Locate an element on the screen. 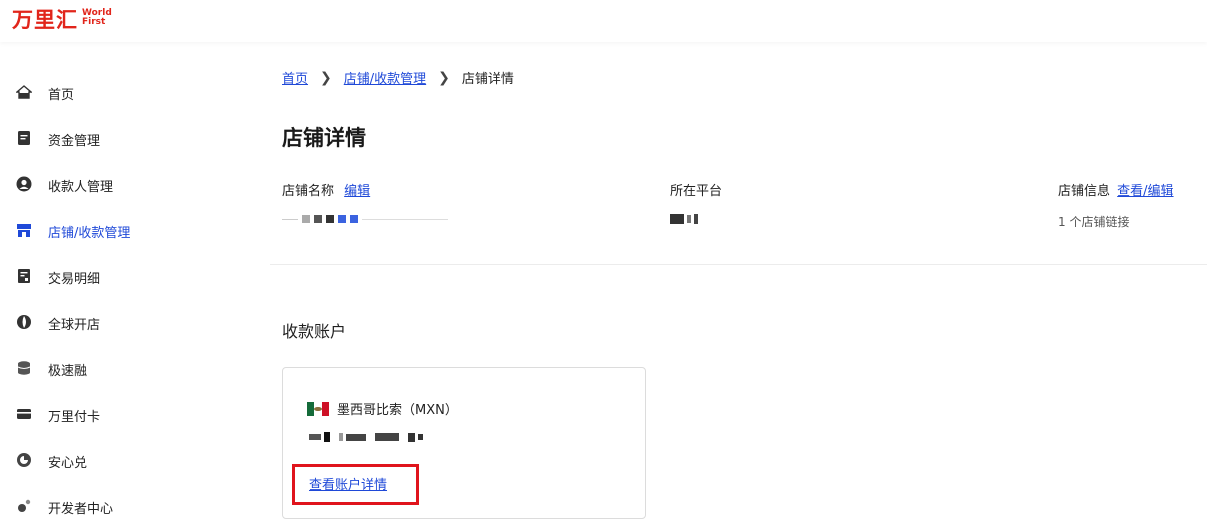 The height and width of the screenshot is (523, 1207). divider is located at coordinates (738, 264).